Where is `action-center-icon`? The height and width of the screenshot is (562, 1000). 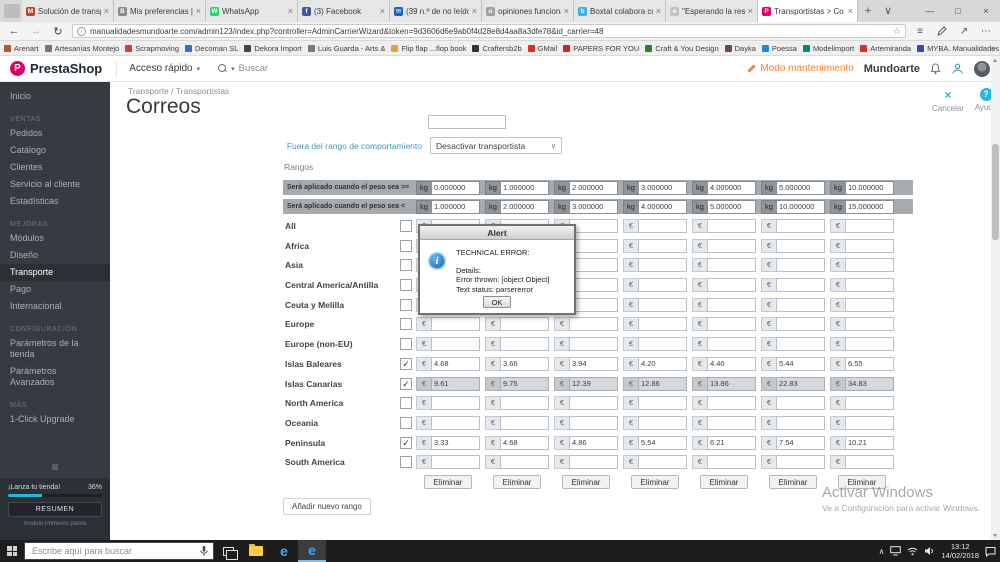 action-center-icon is located at coordinates (990, 551).